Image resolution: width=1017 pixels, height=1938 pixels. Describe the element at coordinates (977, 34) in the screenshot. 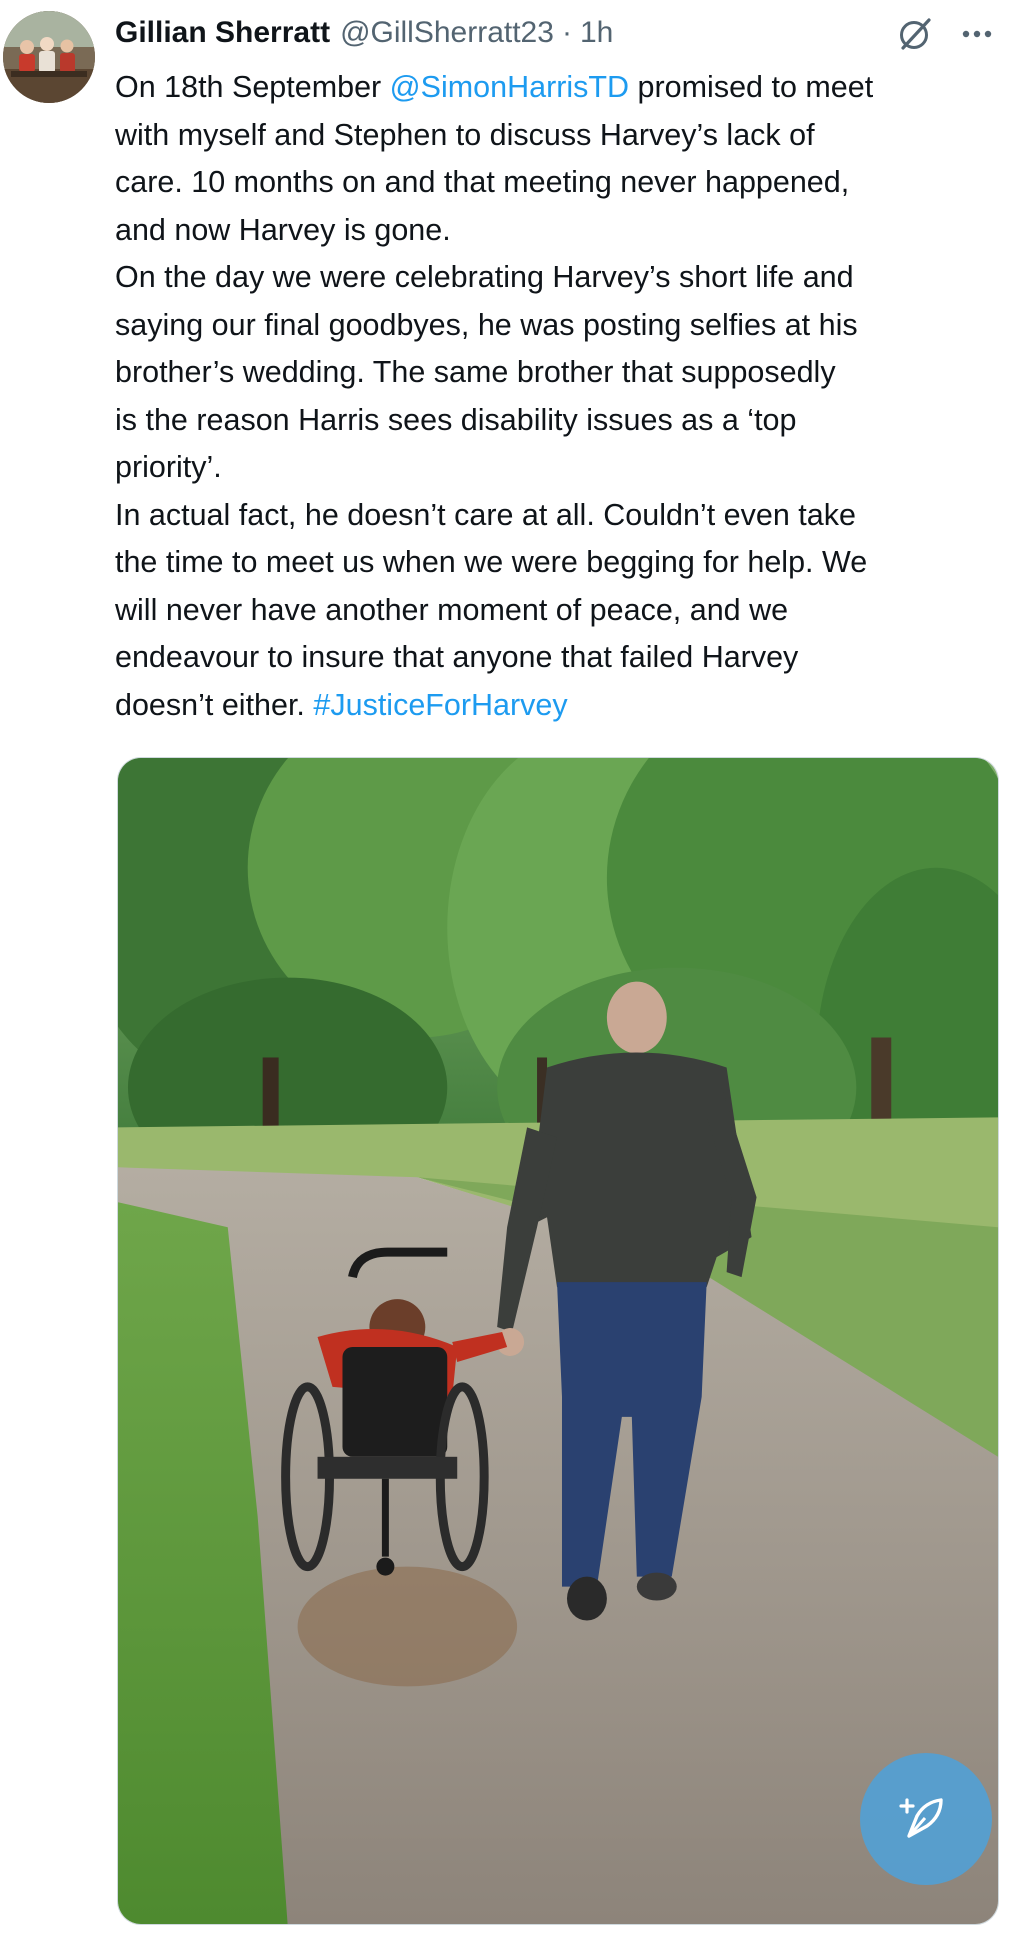

I see `more-options-icon` at that location.